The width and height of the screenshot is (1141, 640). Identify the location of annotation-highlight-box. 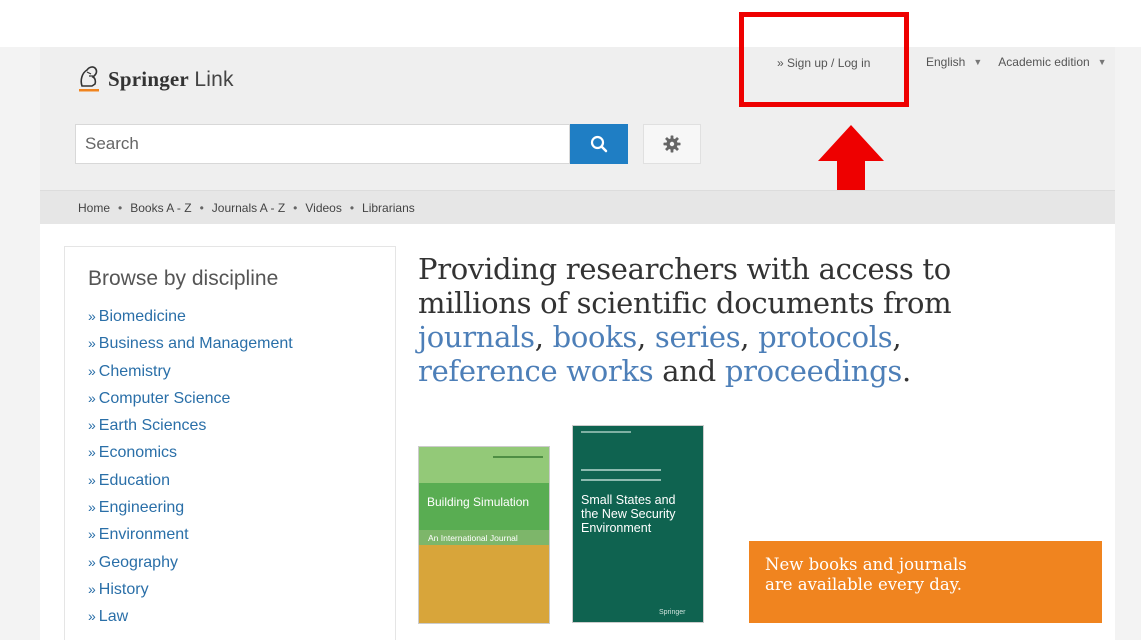
(824, 59).